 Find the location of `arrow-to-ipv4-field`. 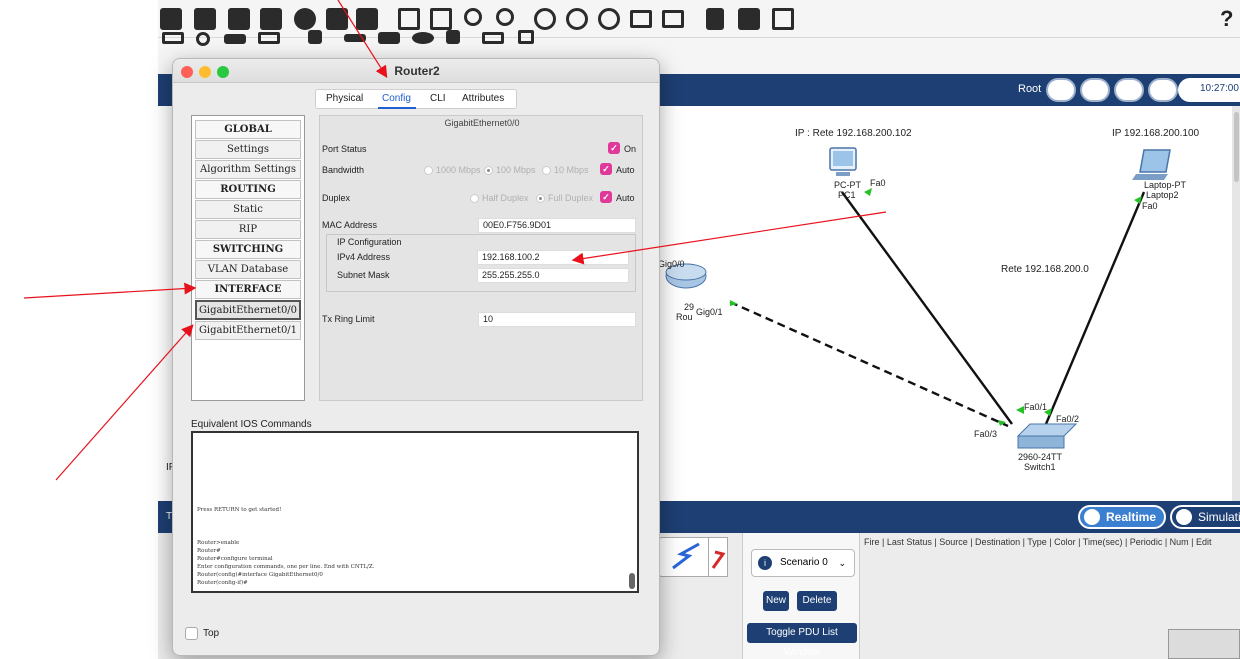

arrow-to-ipv4-field is located at coordinates (729, 238).